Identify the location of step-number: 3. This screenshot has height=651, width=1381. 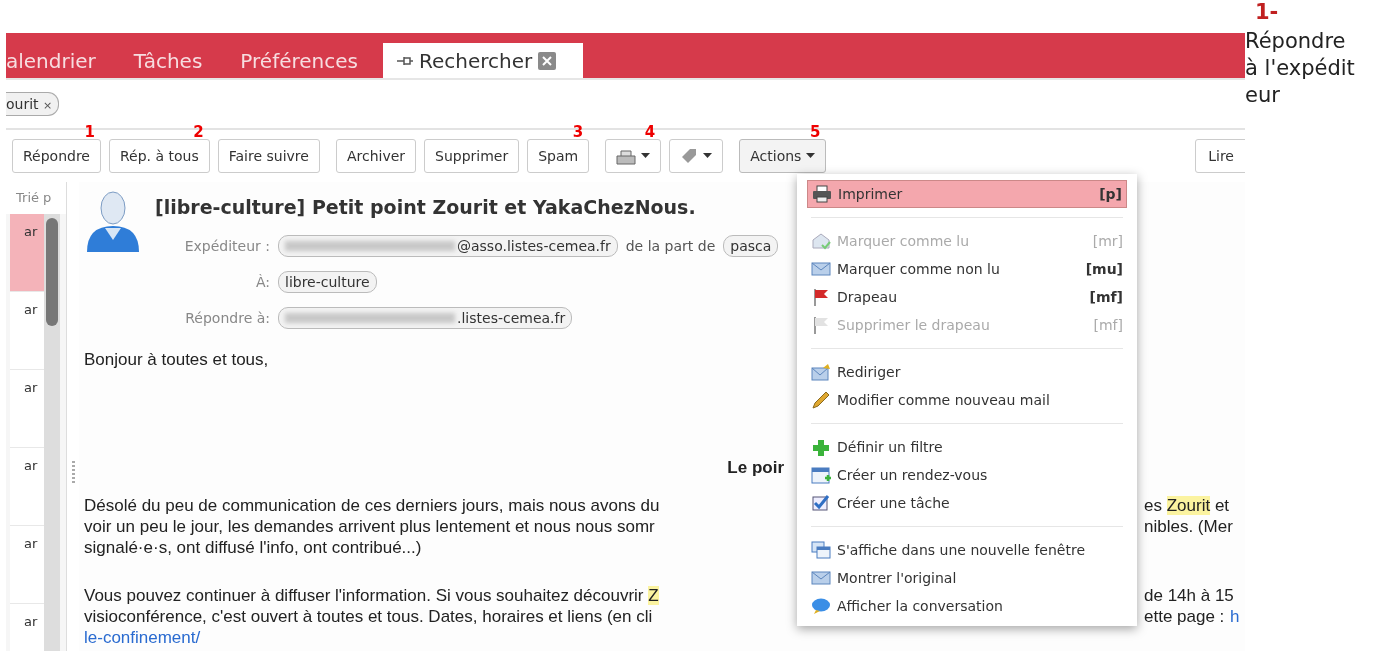
(578, 132).